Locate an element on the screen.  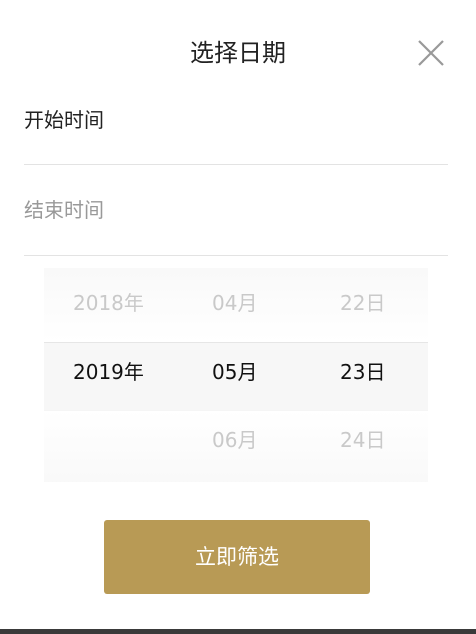
bottom-edge is located at coordinates (238, 631).